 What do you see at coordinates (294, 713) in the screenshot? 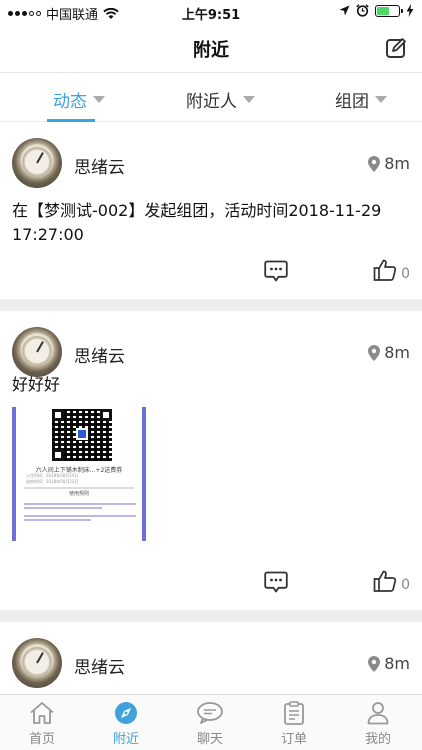
I see `clipboard-icon` at bounding box center [294, 713].